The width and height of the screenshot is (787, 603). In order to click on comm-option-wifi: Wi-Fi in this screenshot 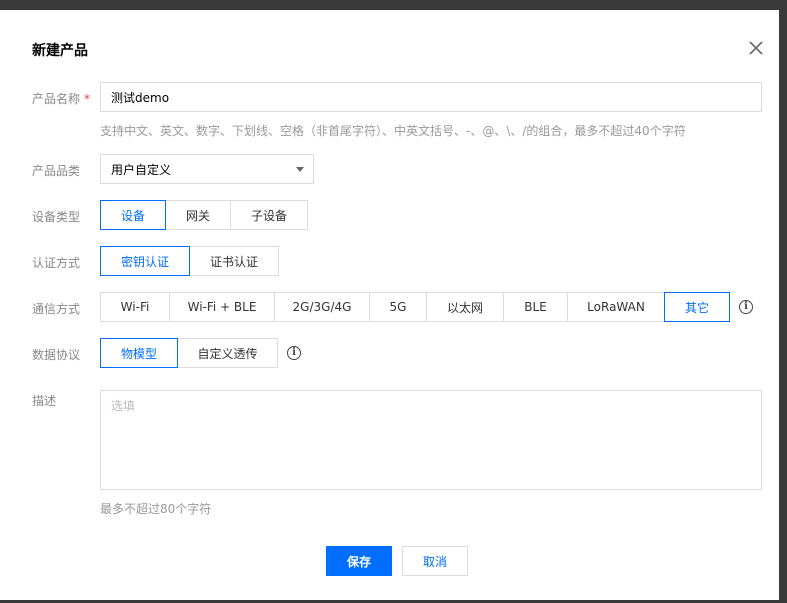, I will do `click(135, 307)`.